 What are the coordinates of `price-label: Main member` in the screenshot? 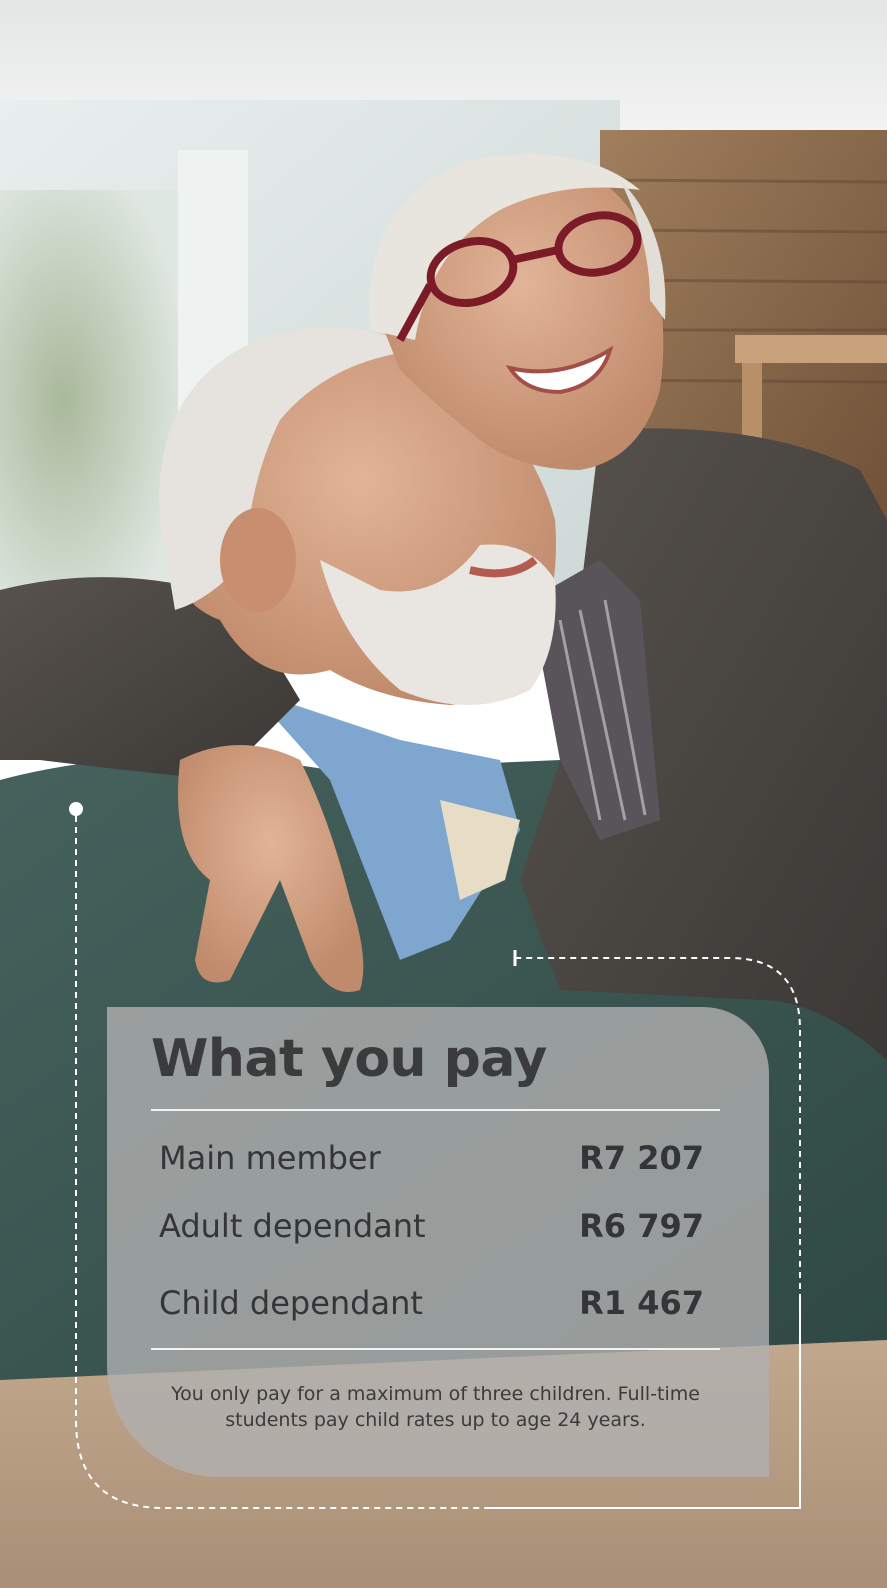 It's located at (270, 1158).